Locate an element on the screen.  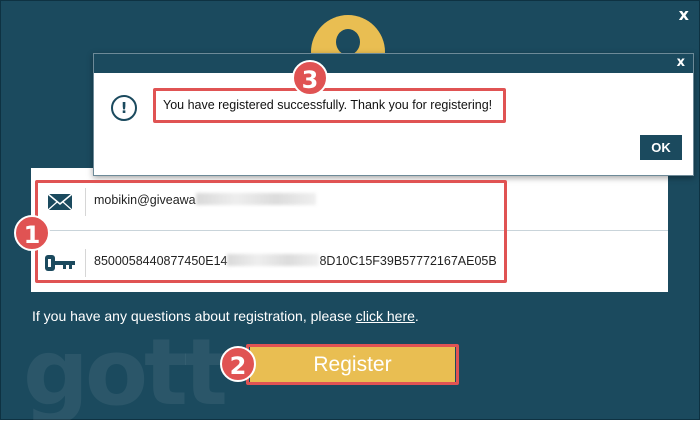
callout-box-message is located at coordinates (329, 105).